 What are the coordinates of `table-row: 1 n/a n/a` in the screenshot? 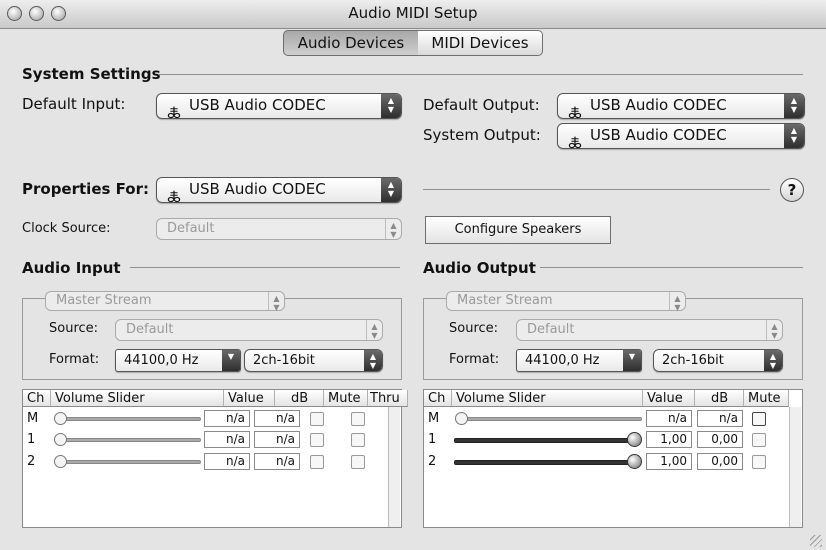 It's located at (205, 440).